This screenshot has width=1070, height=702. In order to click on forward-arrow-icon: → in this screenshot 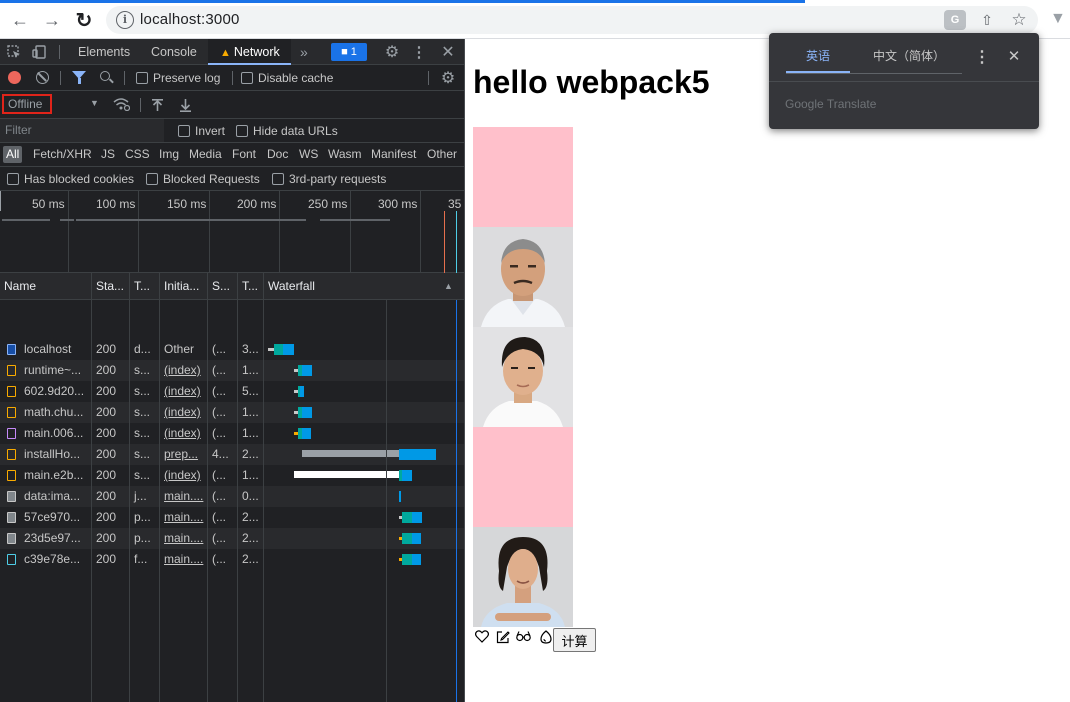, I will do `click(52, 20)`.